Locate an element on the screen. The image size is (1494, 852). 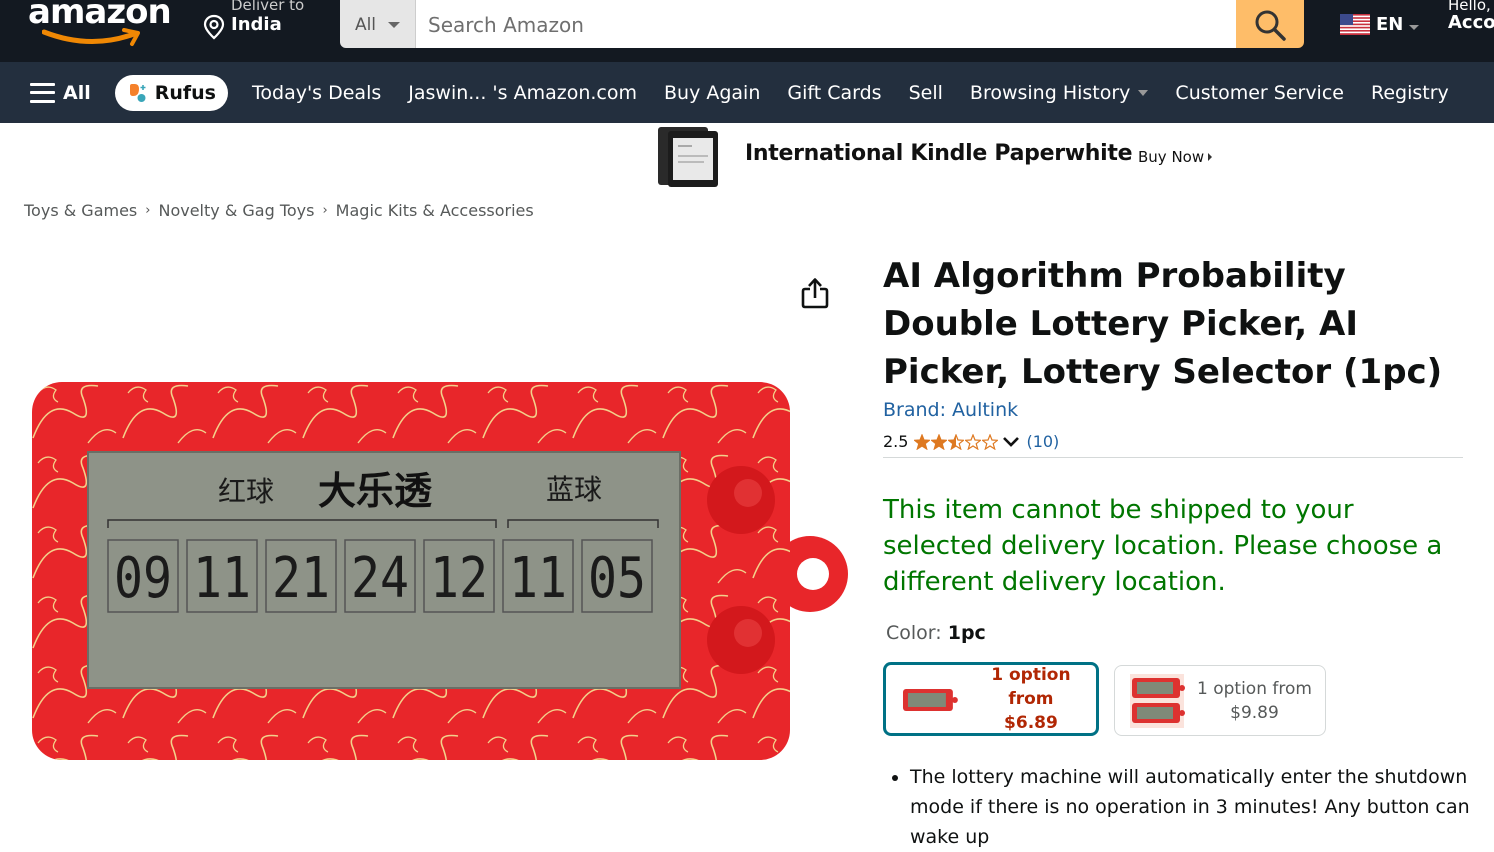
search-category-label: All is located at coordinates (365, 25).